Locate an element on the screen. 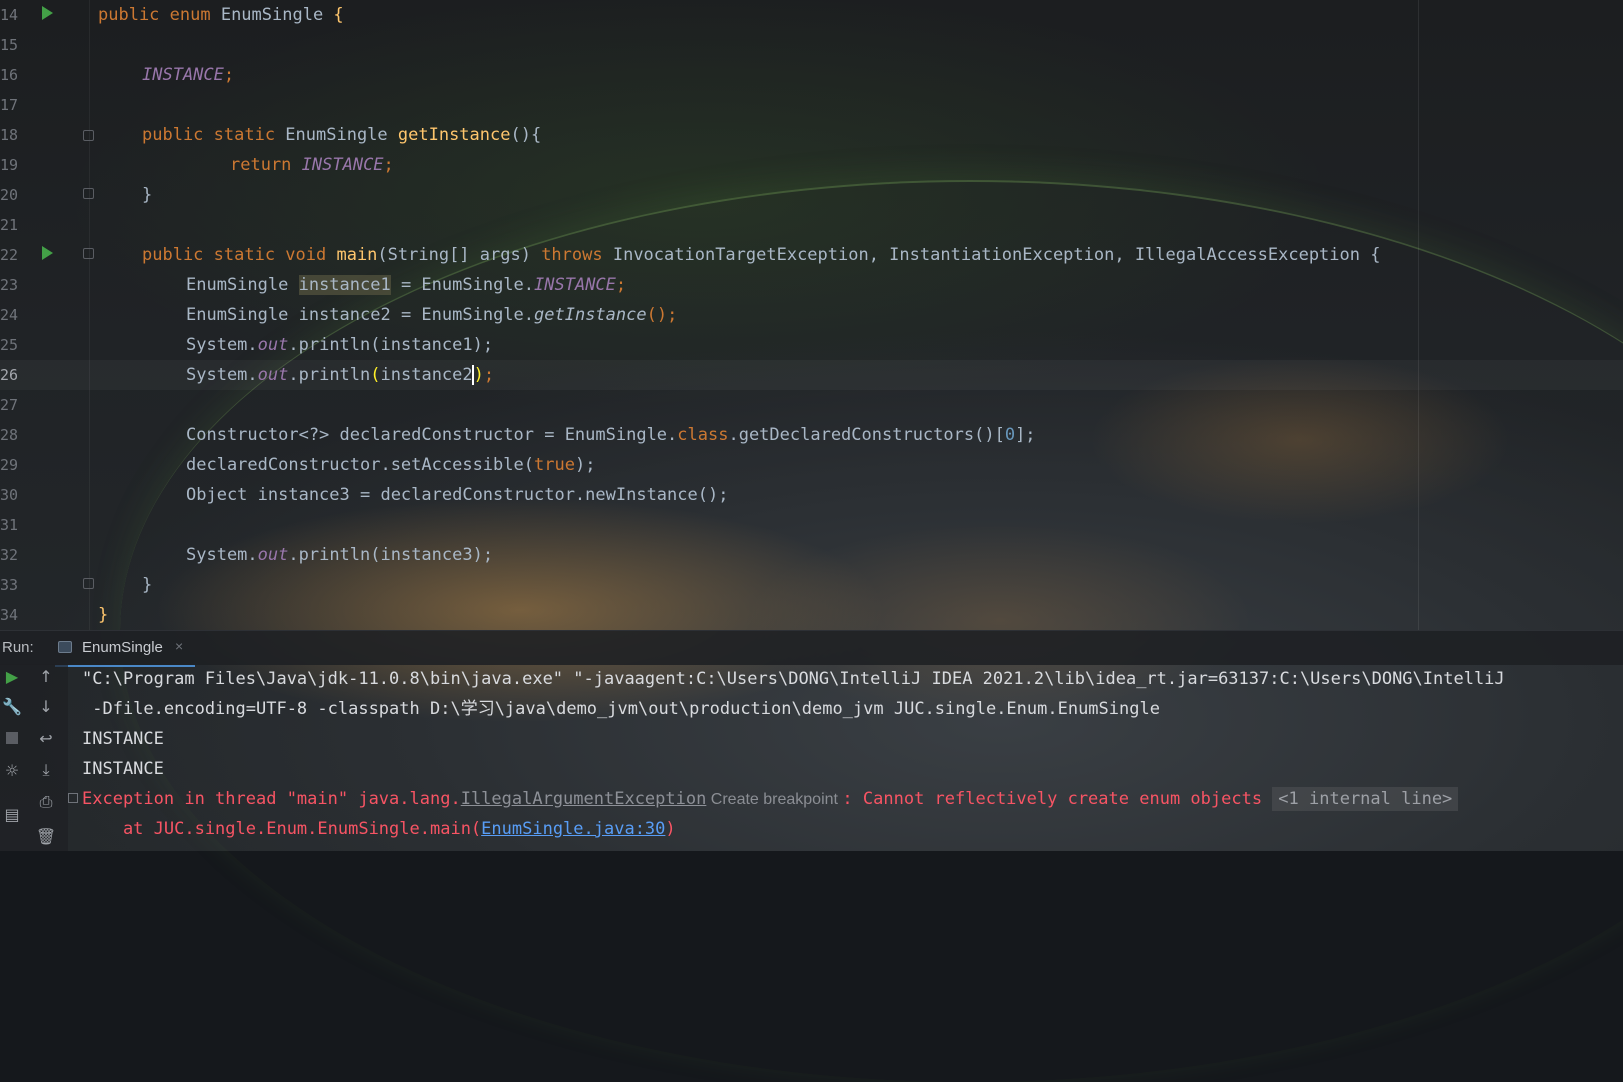 This screenshot has width=1623, height=1082. code-line-33: 33 is located at coordinates (811, 585).